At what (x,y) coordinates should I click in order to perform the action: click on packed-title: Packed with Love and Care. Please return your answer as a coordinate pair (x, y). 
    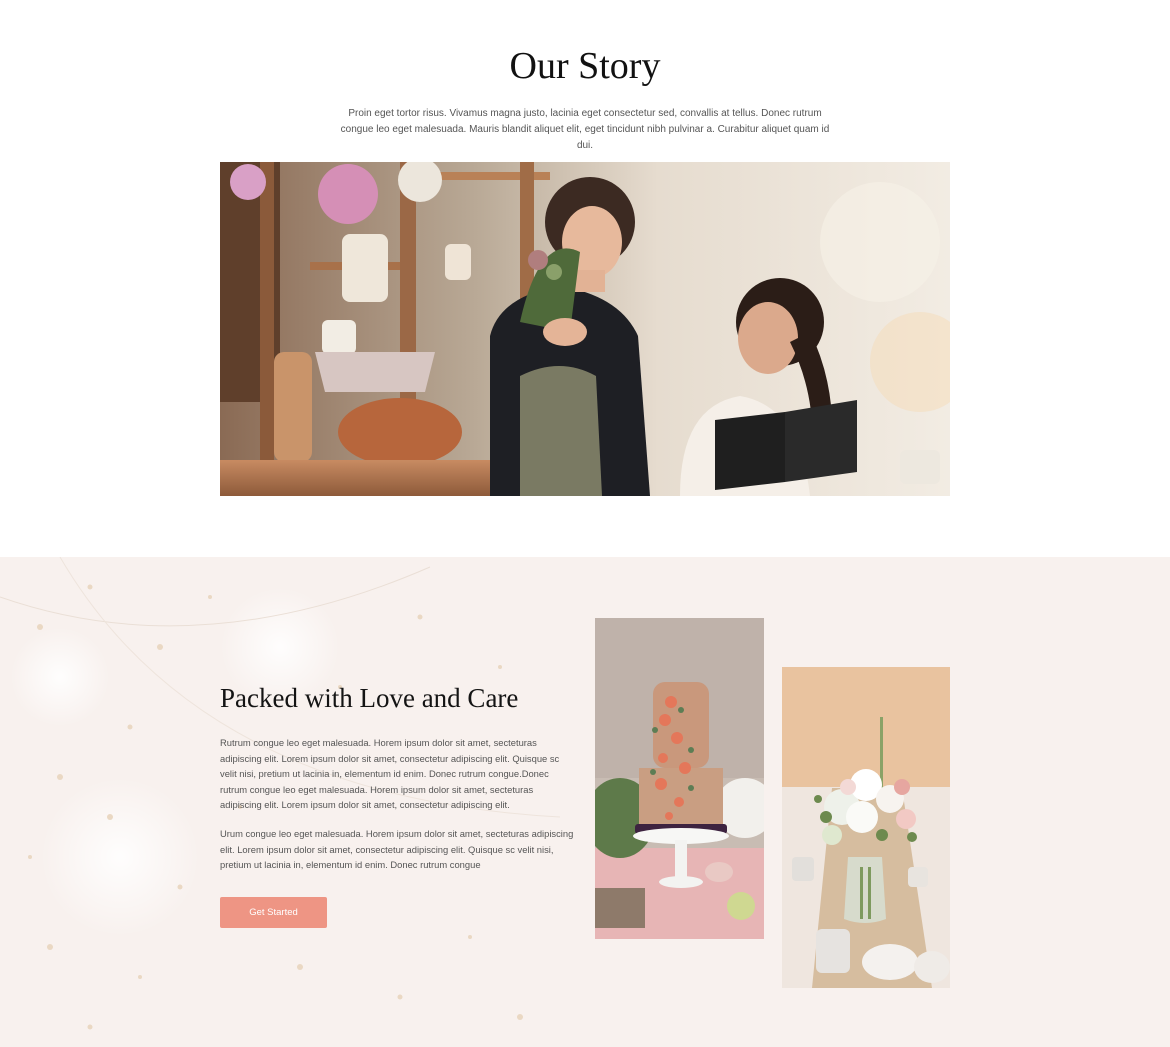
    Looking at the image, I should click on (369, 698).